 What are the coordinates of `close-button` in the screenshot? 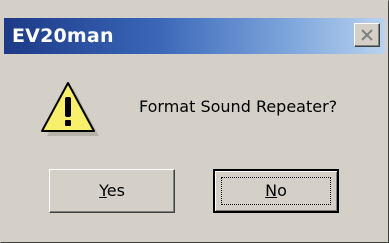 It's located at (367, 35).